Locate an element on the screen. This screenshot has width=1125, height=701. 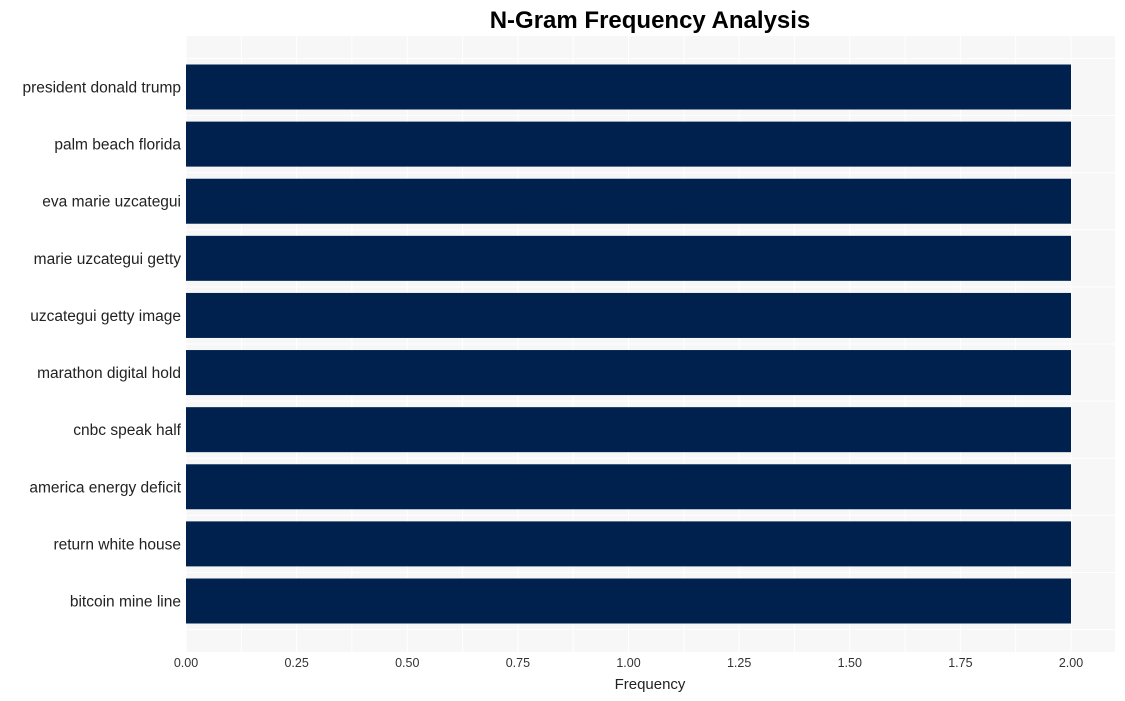
bar-eva-marie-uzcategui is located at coordinates (628, 201).